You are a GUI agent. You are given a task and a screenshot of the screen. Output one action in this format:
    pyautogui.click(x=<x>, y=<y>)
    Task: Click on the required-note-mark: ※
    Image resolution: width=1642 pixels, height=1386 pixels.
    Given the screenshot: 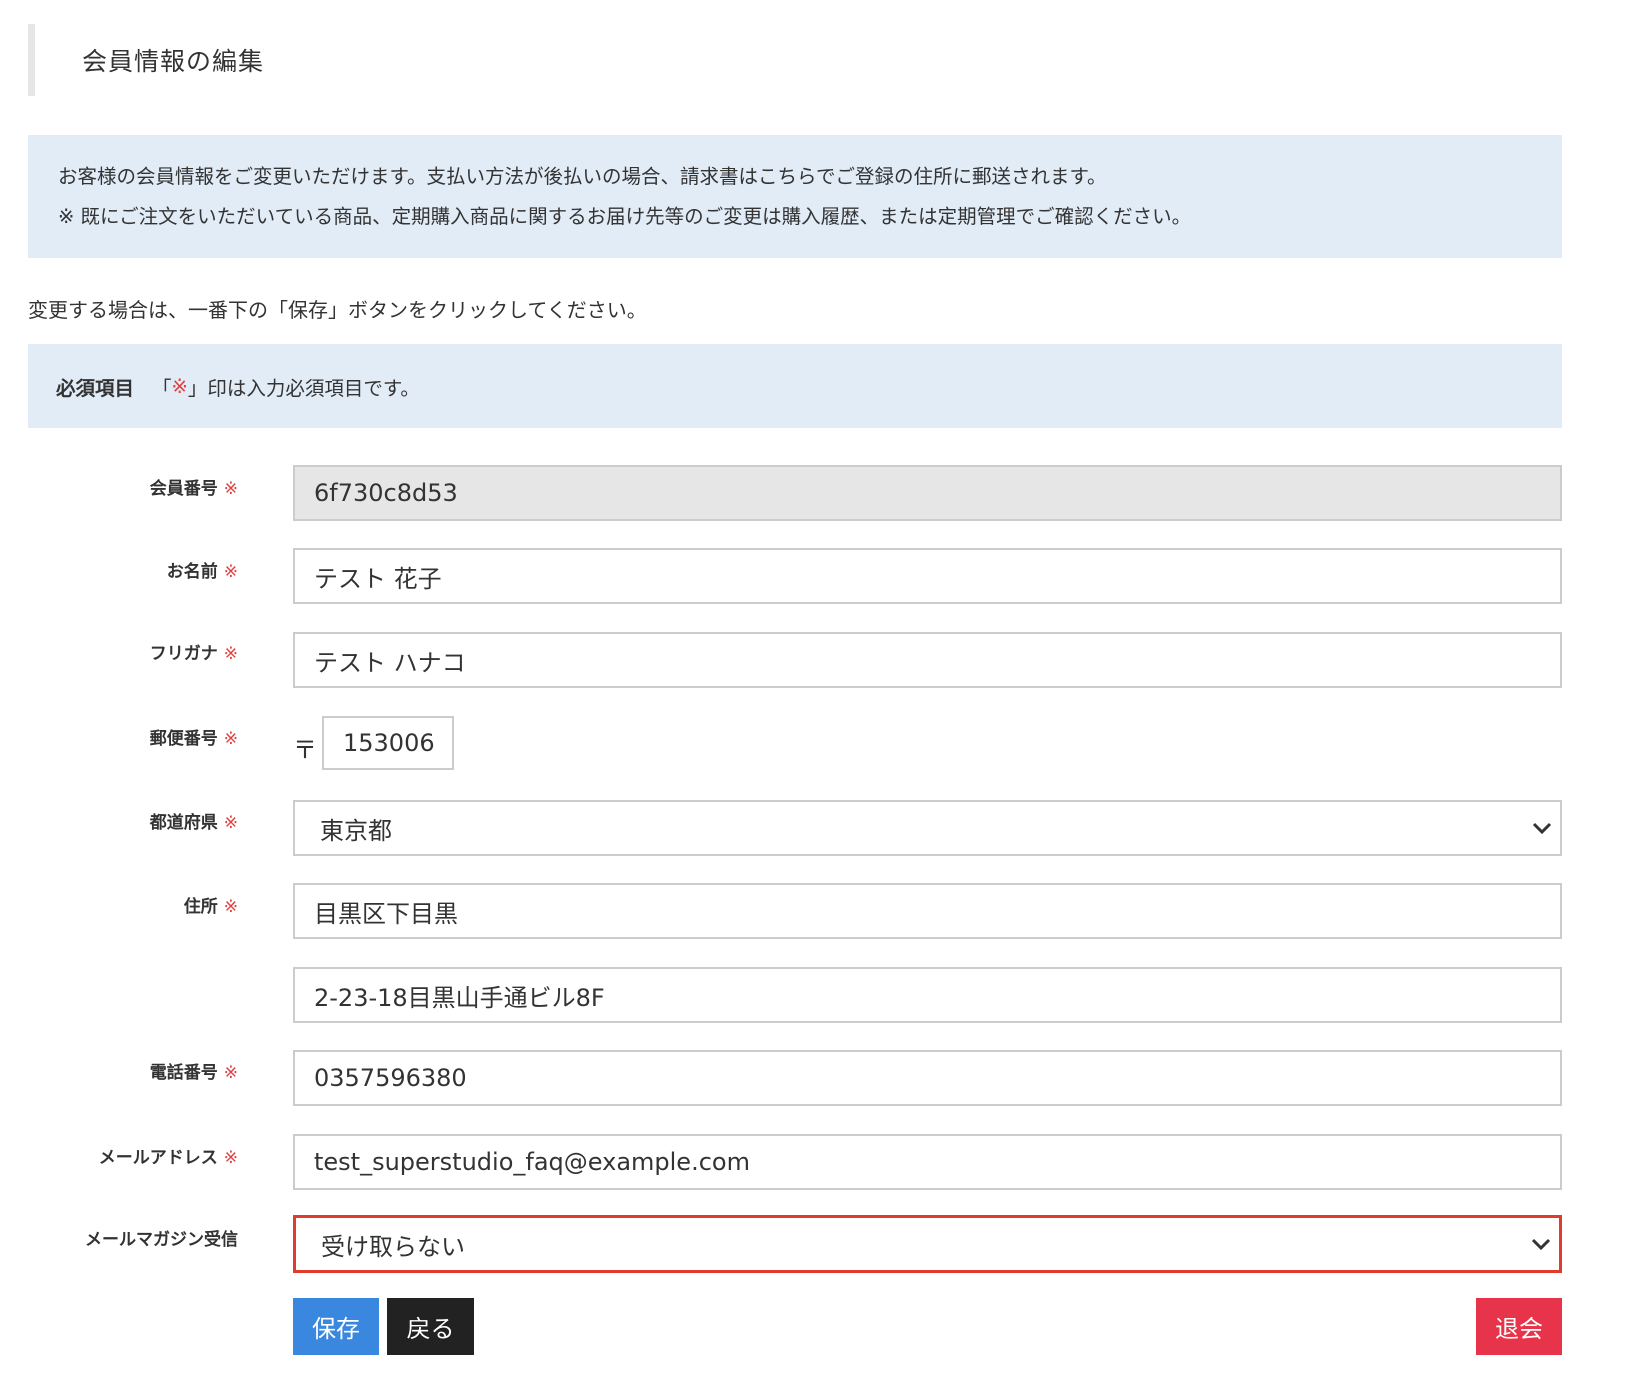 What is the action you would take?
    pyautogui.click(x=179, y=386)
    